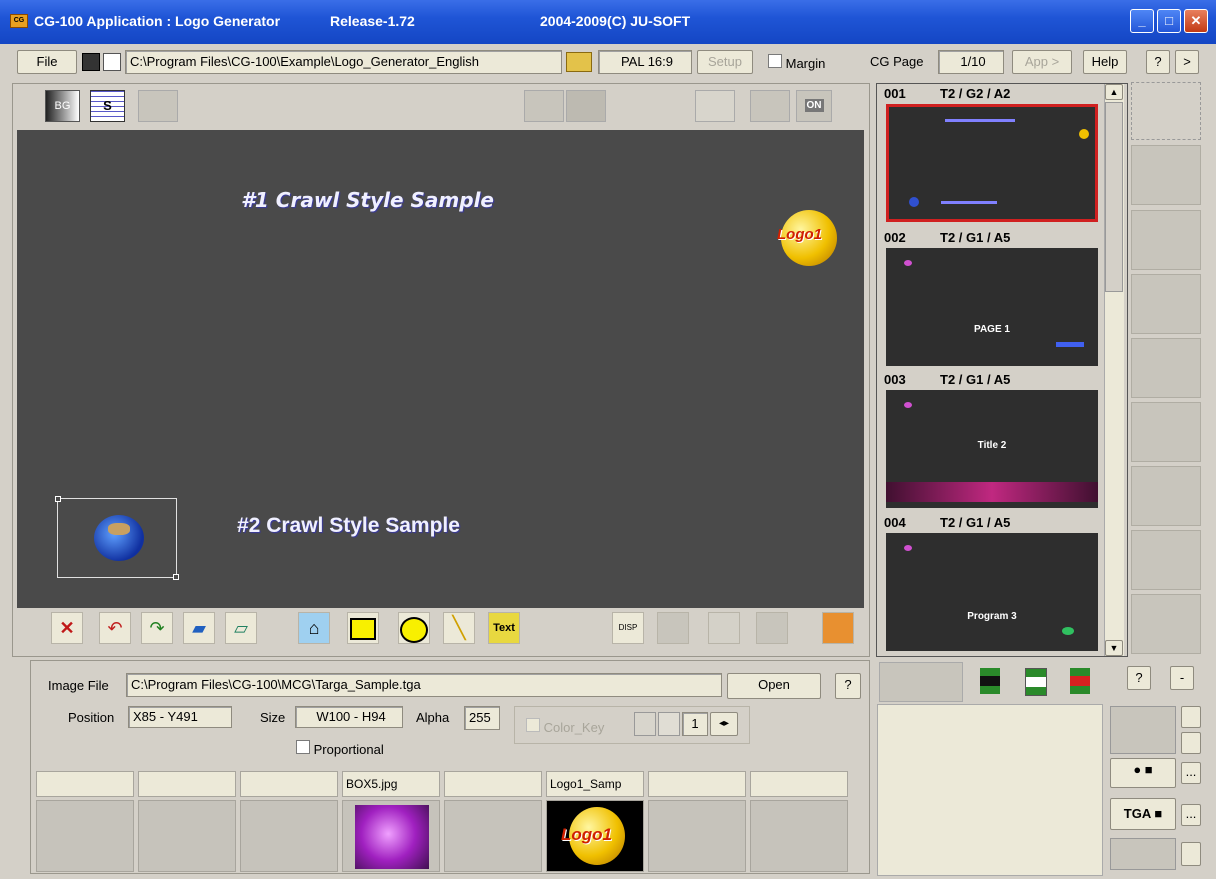 Image resolution: width=1216 pixels, height=879 pixels. I want to click on send-back-icon: ▱, so click(241, 628).